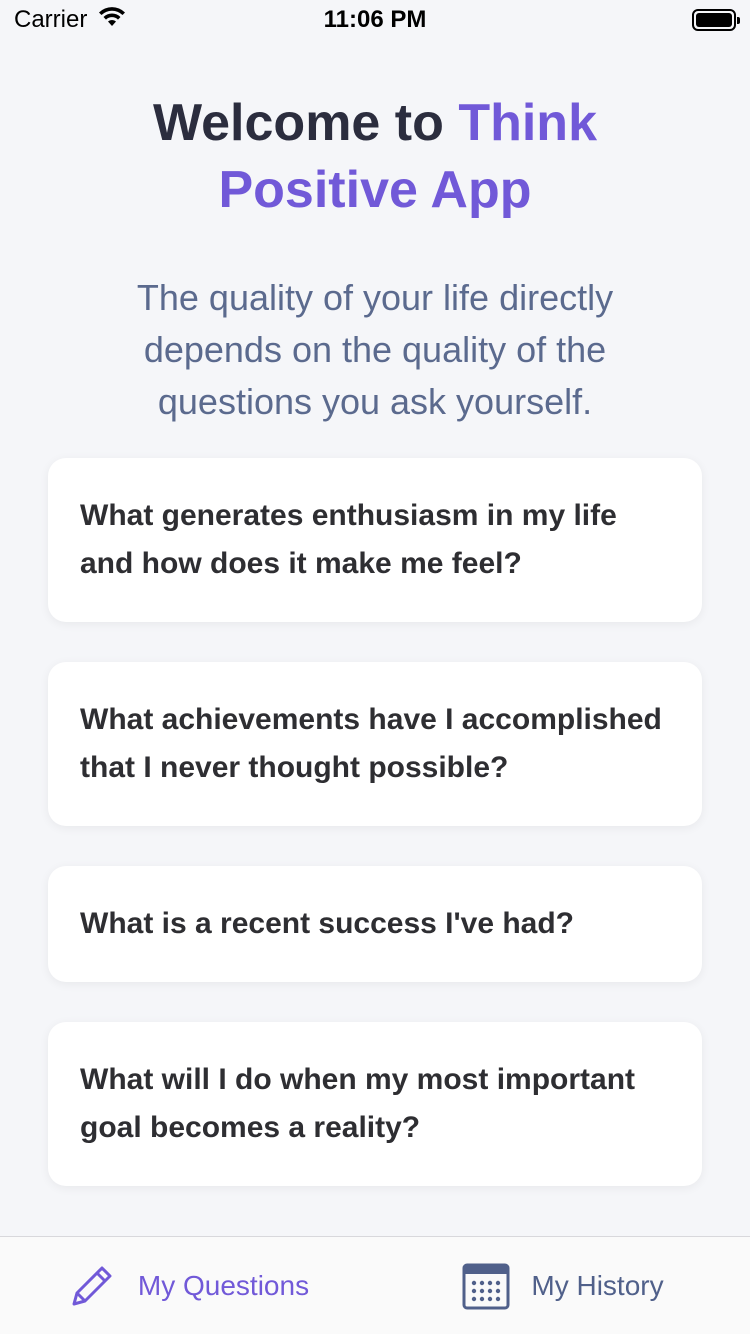 This screenshot has height=1334, width=750. Describe the element at coordinates (597, 1285) in the screenshot. I see `tab-label: My History` at that location.